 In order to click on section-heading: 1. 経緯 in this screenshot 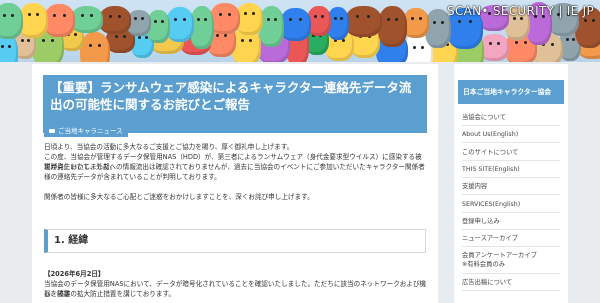, I will do `click(235, 241)`.